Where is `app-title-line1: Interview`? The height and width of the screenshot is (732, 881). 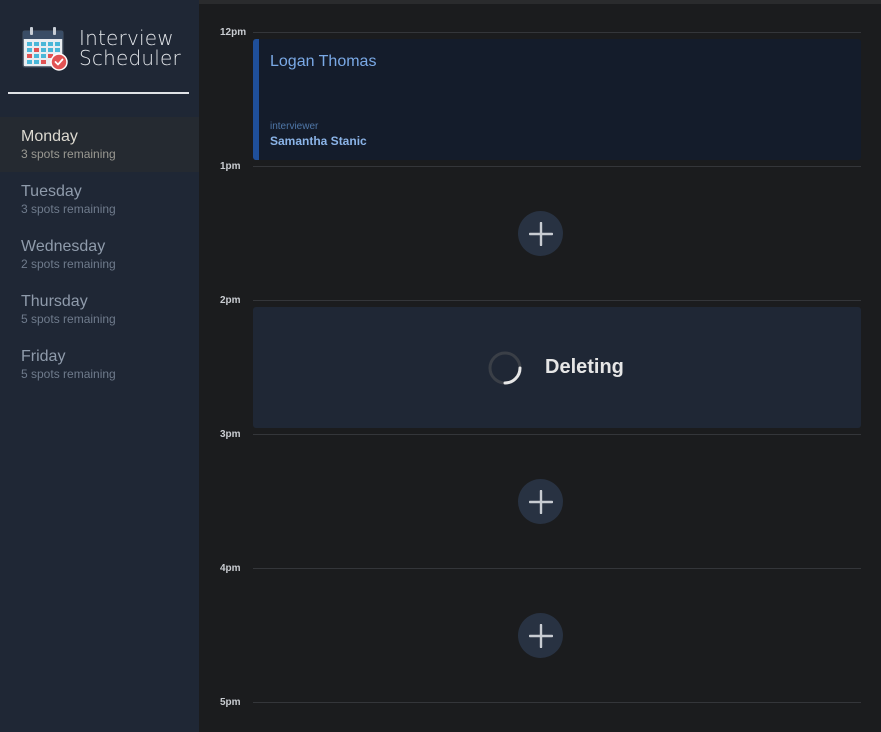
app-title-line1: Interview is located at coordinates (126, 38).